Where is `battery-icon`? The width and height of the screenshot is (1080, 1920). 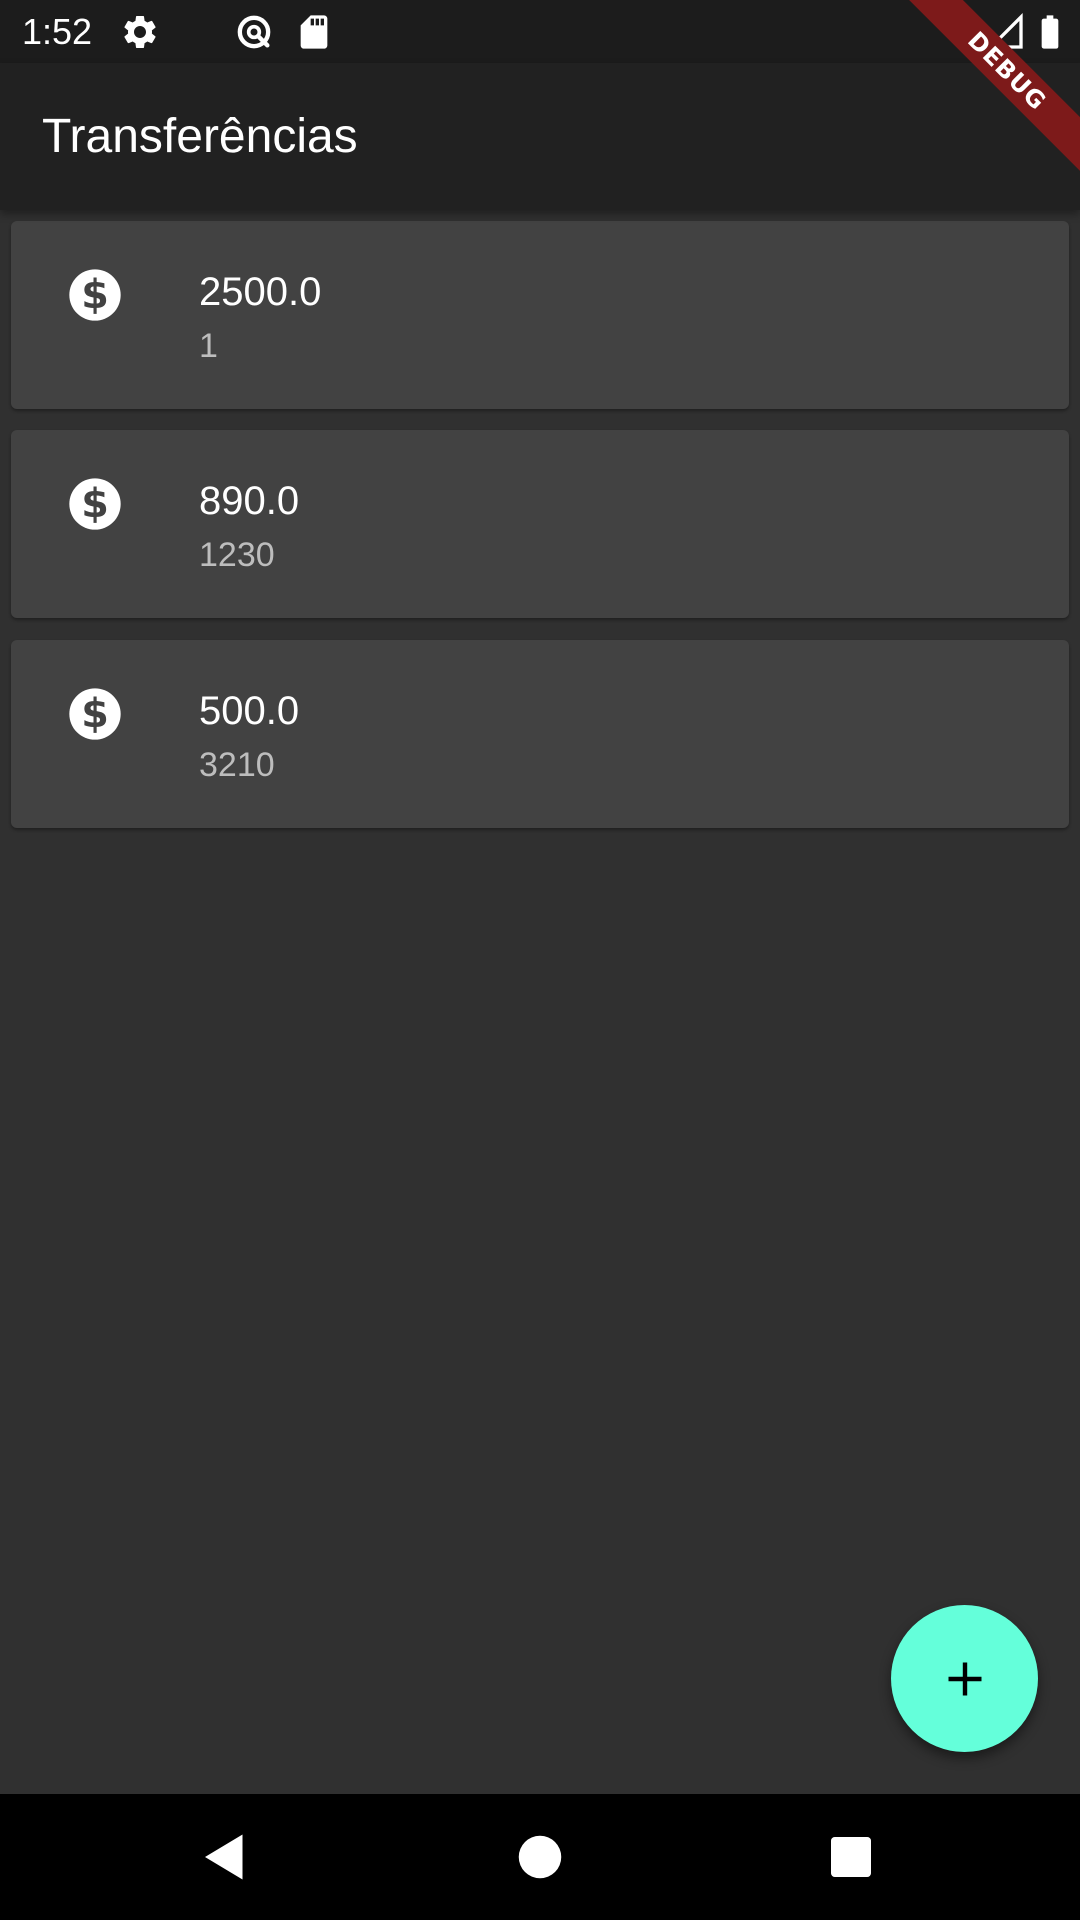
battery-icon is located at coordinates (1050, 32).